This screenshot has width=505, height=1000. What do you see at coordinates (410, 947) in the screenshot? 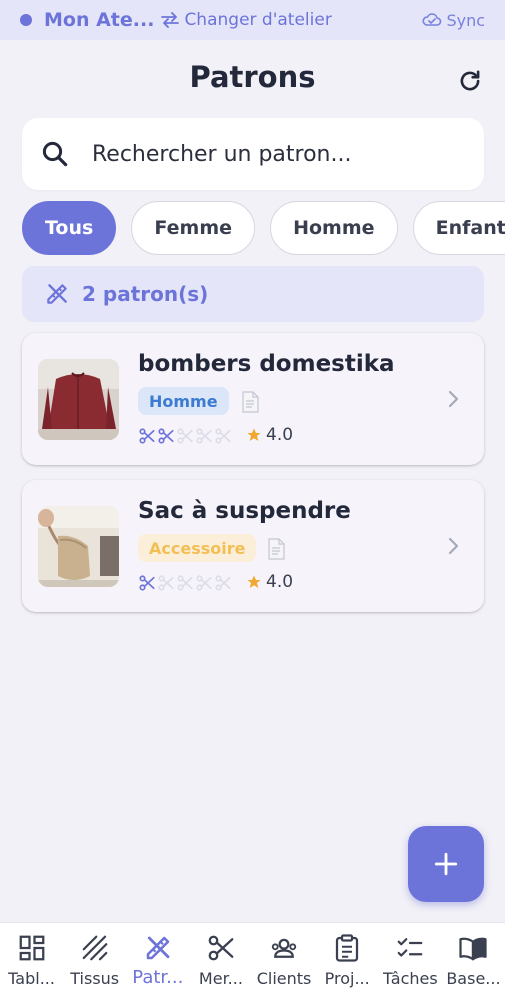
I see `checklist-icon` at bounding box center [410, 947].